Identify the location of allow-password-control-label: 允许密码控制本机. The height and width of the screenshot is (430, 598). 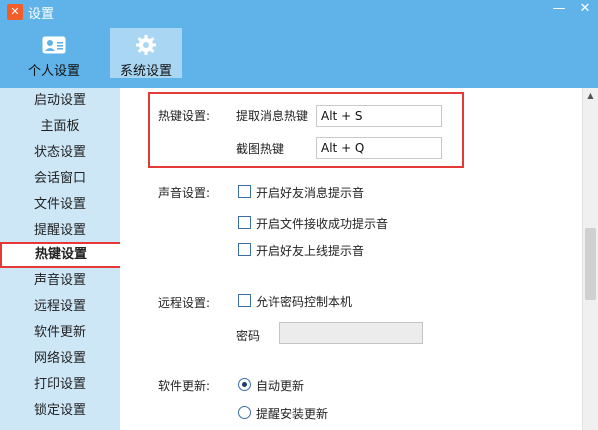
(304, 302).